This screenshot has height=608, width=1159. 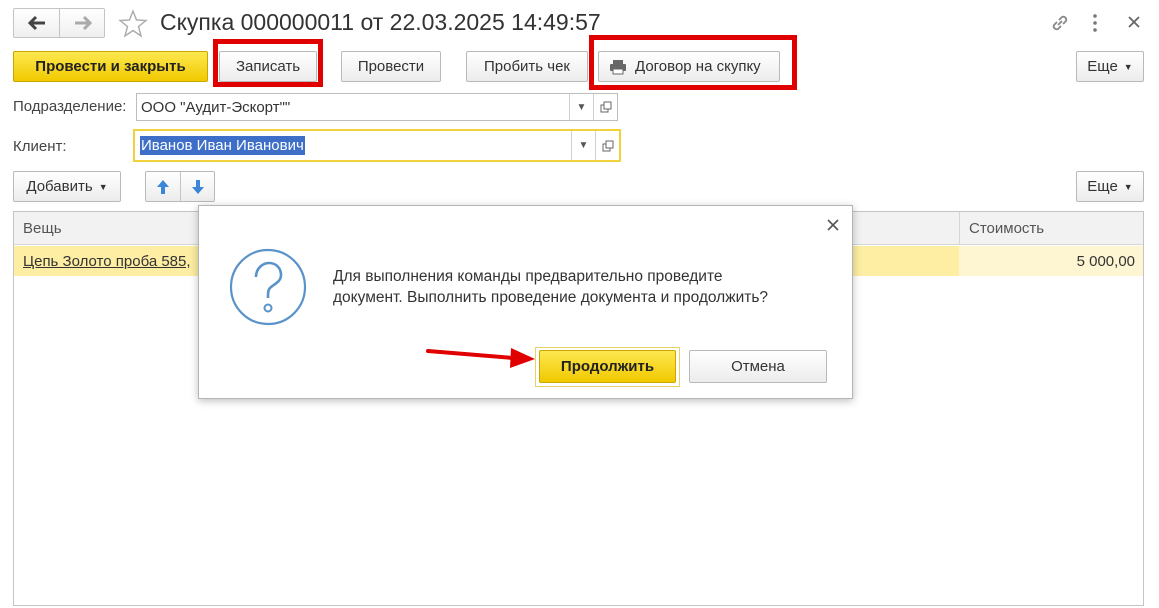 I want to click on client-label: Клиент:, so click(x=40, y=146).